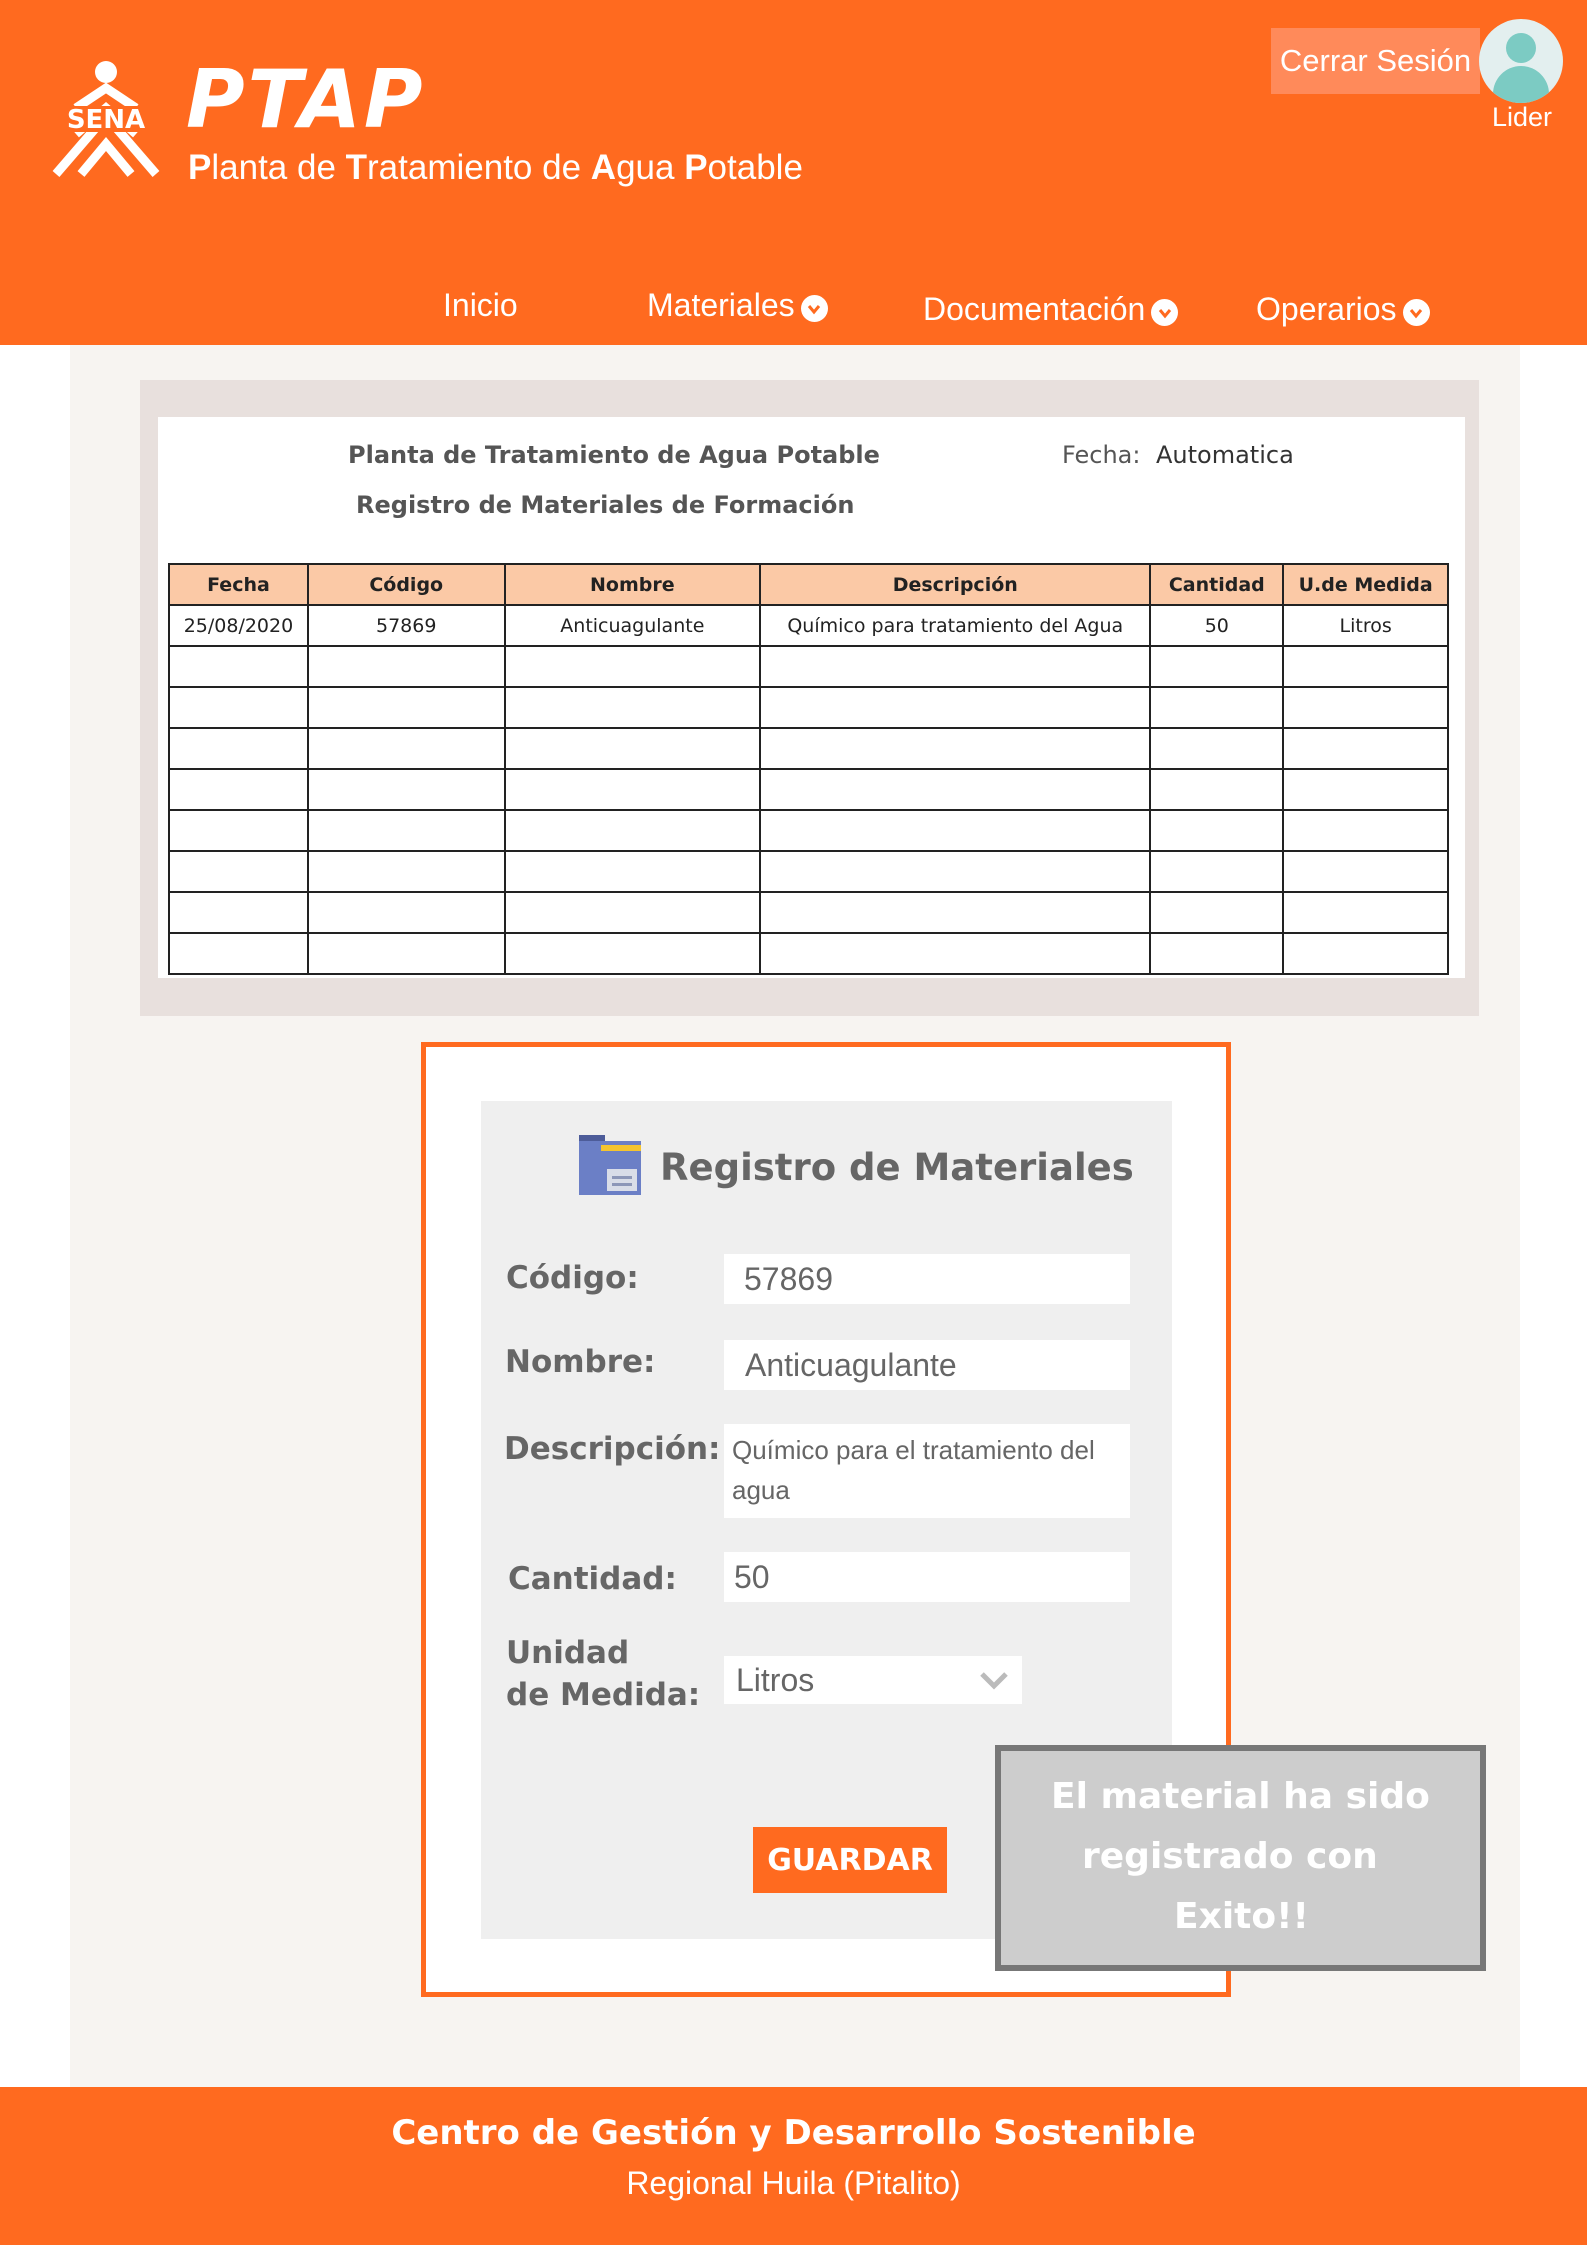 The width and height of the screenshot is (1587, 2245). I want to click on nav-label: Documentación, so click(1034, 309).